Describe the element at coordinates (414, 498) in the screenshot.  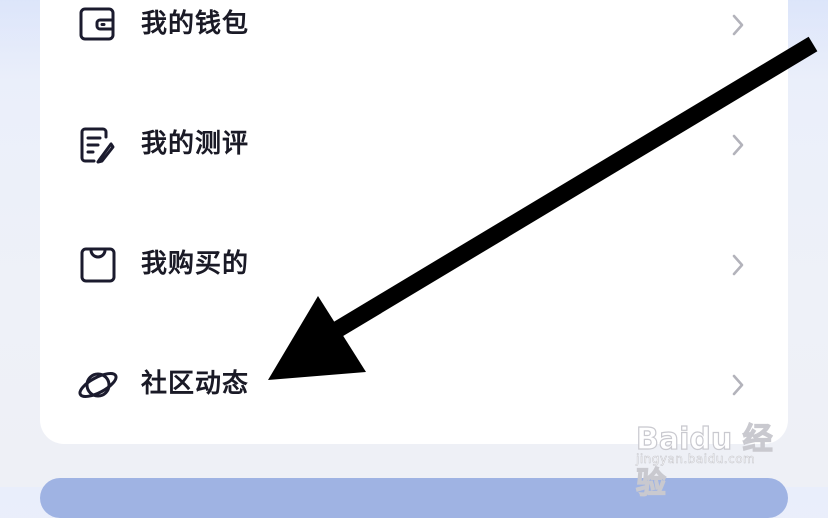
I see `bottom-card` at that location.